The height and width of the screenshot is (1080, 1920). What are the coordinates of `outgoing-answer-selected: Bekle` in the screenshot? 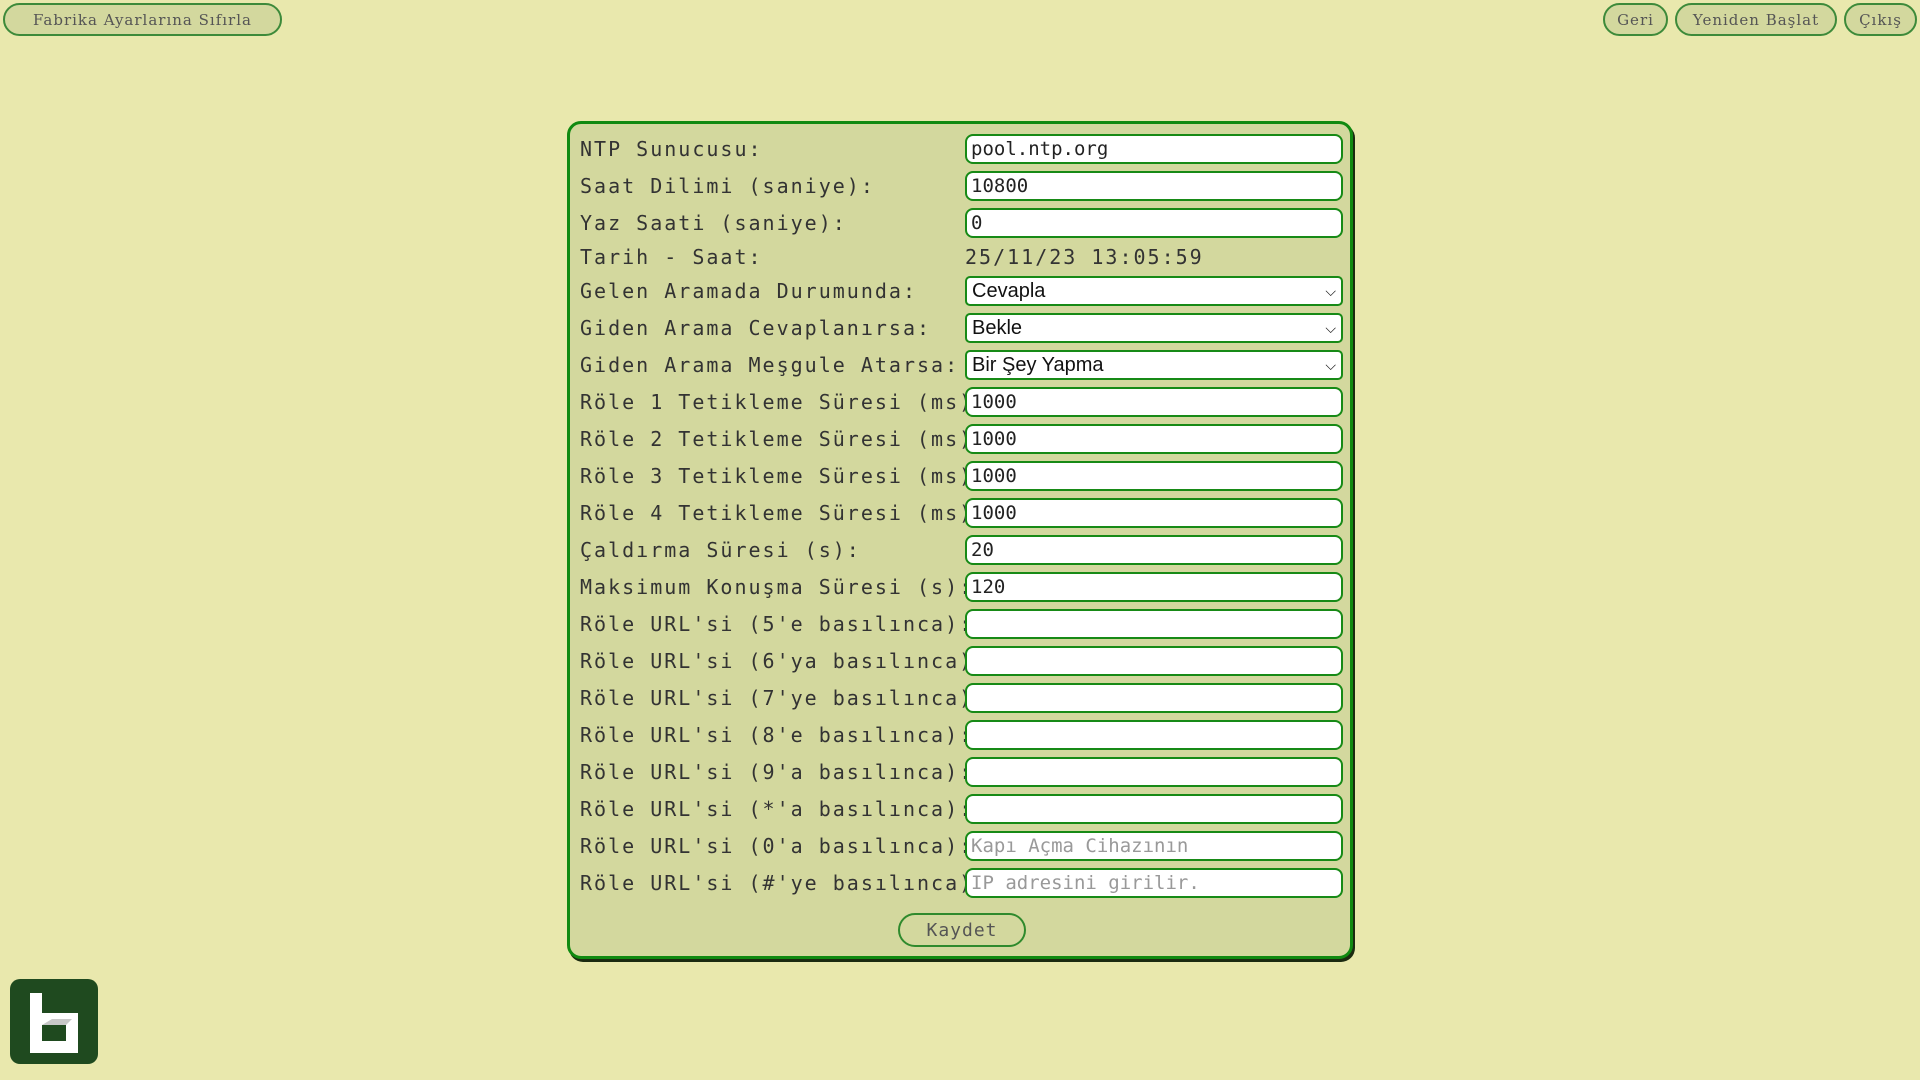 It's located at (997, 327).